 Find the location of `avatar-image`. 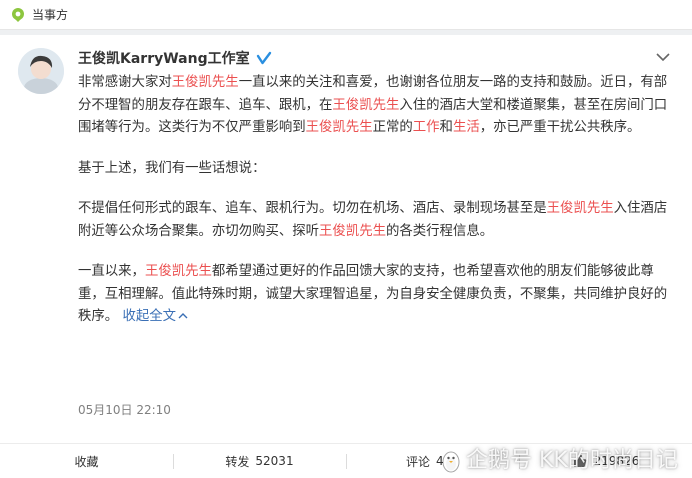

avatar-image is located at coordinates (41, 71).